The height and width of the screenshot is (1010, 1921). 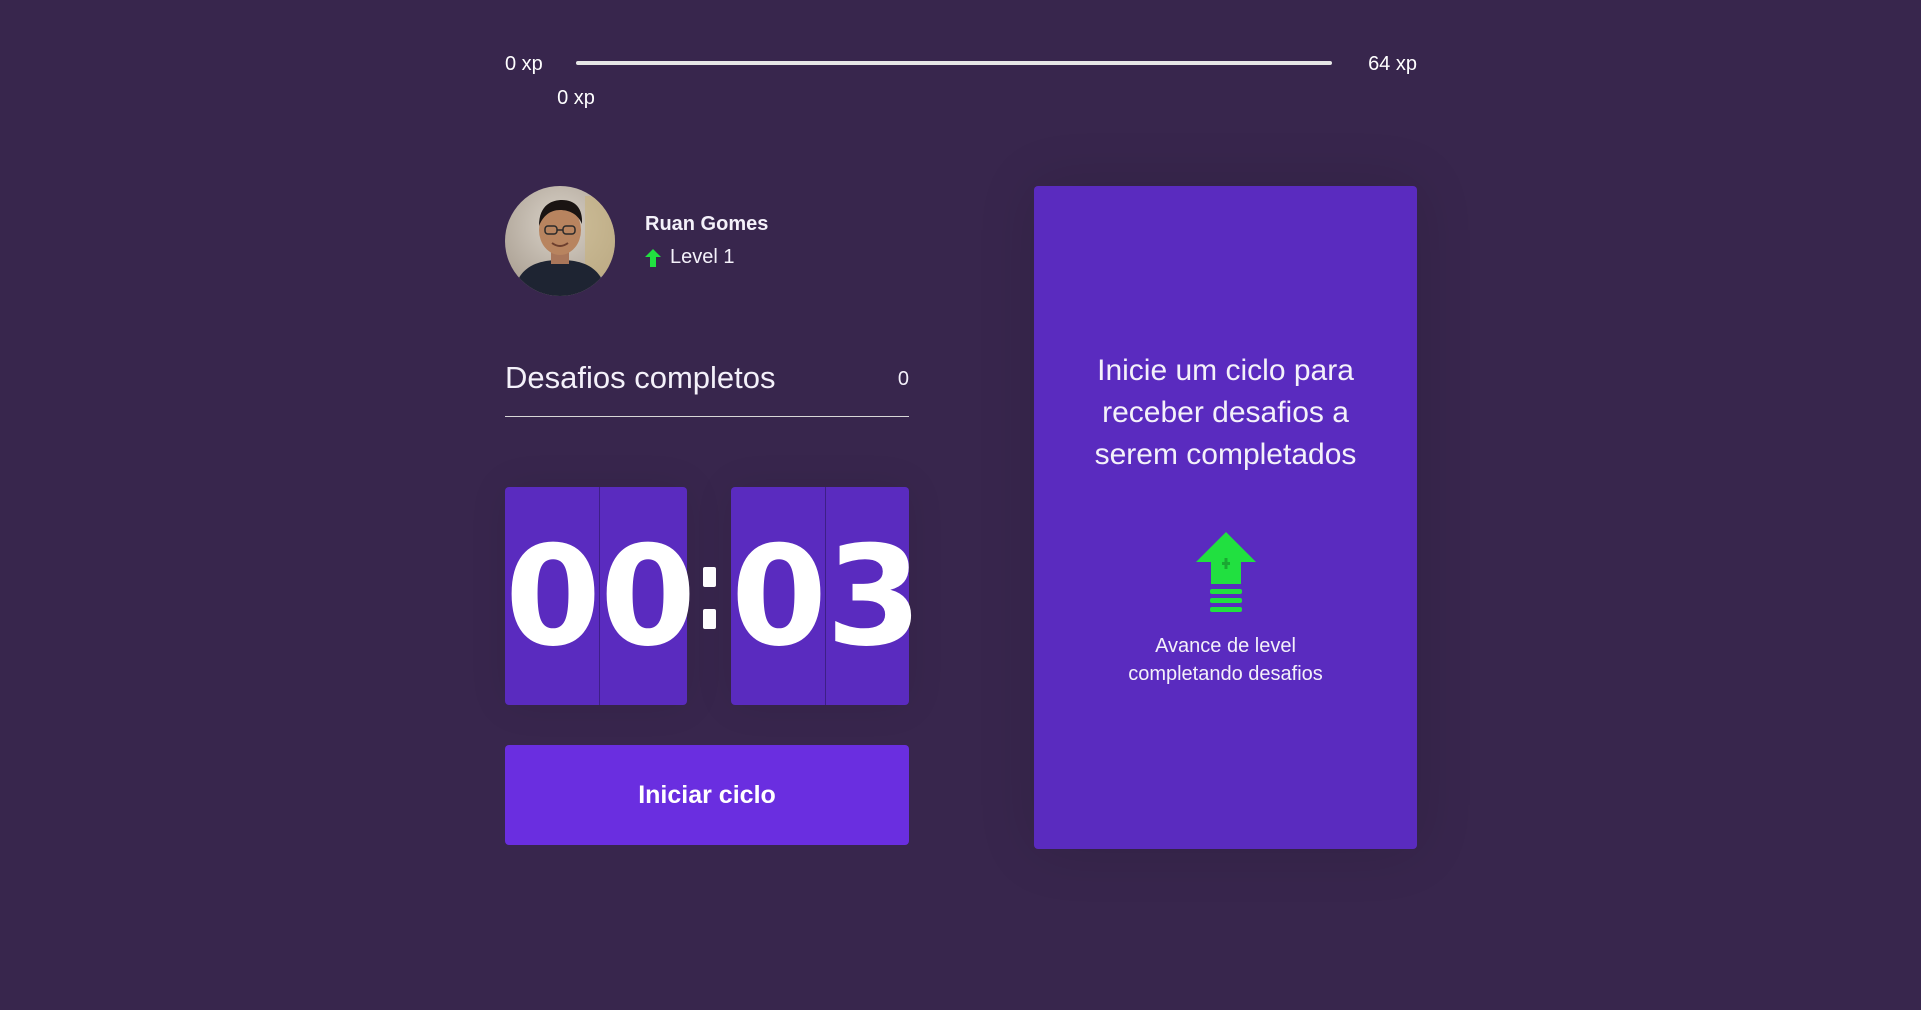 What do you see at coordinates (1225, 660) in the screenshot?
I see `challenge-box-hint: Avance de level completando desafios` at bounding box center [1225, 660].